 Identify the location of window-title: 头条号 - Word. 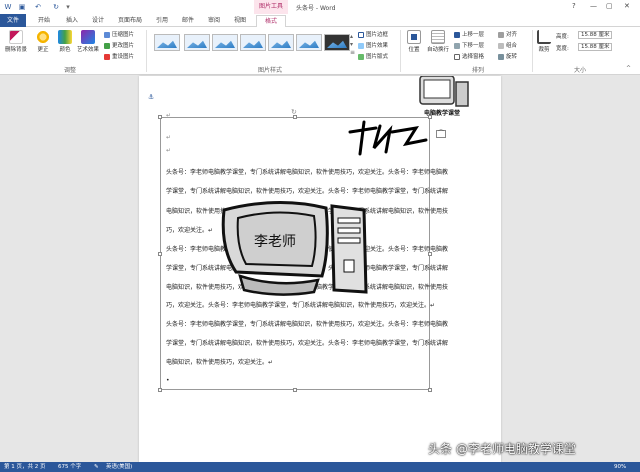
(316, 8).